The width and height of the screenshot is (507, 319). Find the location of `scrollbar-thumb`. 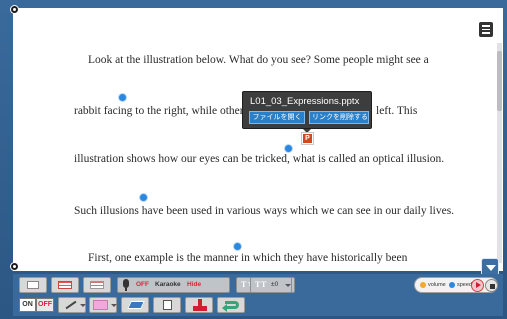

scrollbar-thumb is located at coordinates (499, 81).